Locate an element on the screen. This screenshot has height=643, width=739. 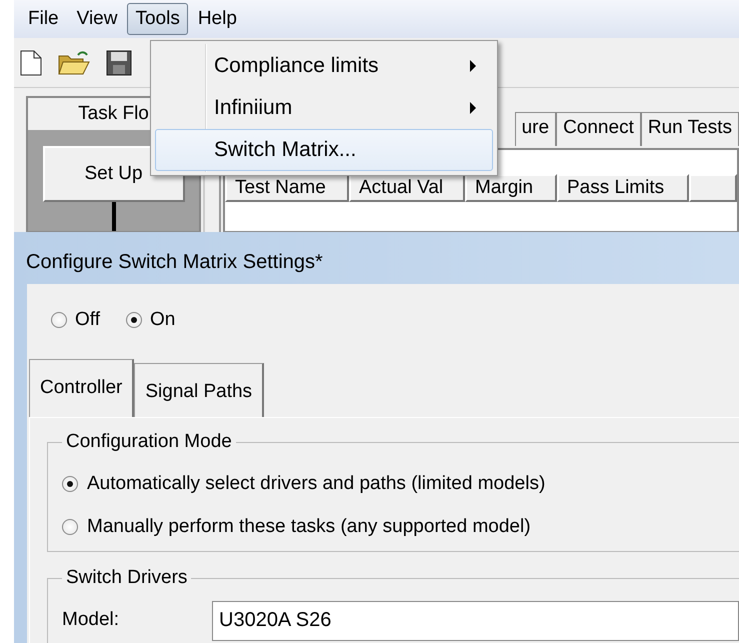
radio-button: Manually perform these tasks (any supported model) is located at coordinates (399, 527).